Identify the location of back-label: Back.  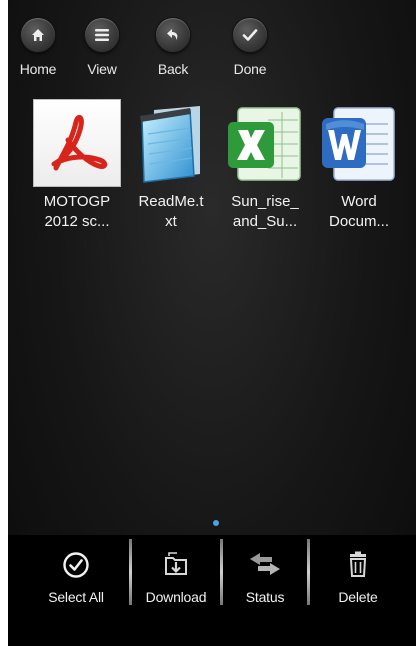
(173, 69).